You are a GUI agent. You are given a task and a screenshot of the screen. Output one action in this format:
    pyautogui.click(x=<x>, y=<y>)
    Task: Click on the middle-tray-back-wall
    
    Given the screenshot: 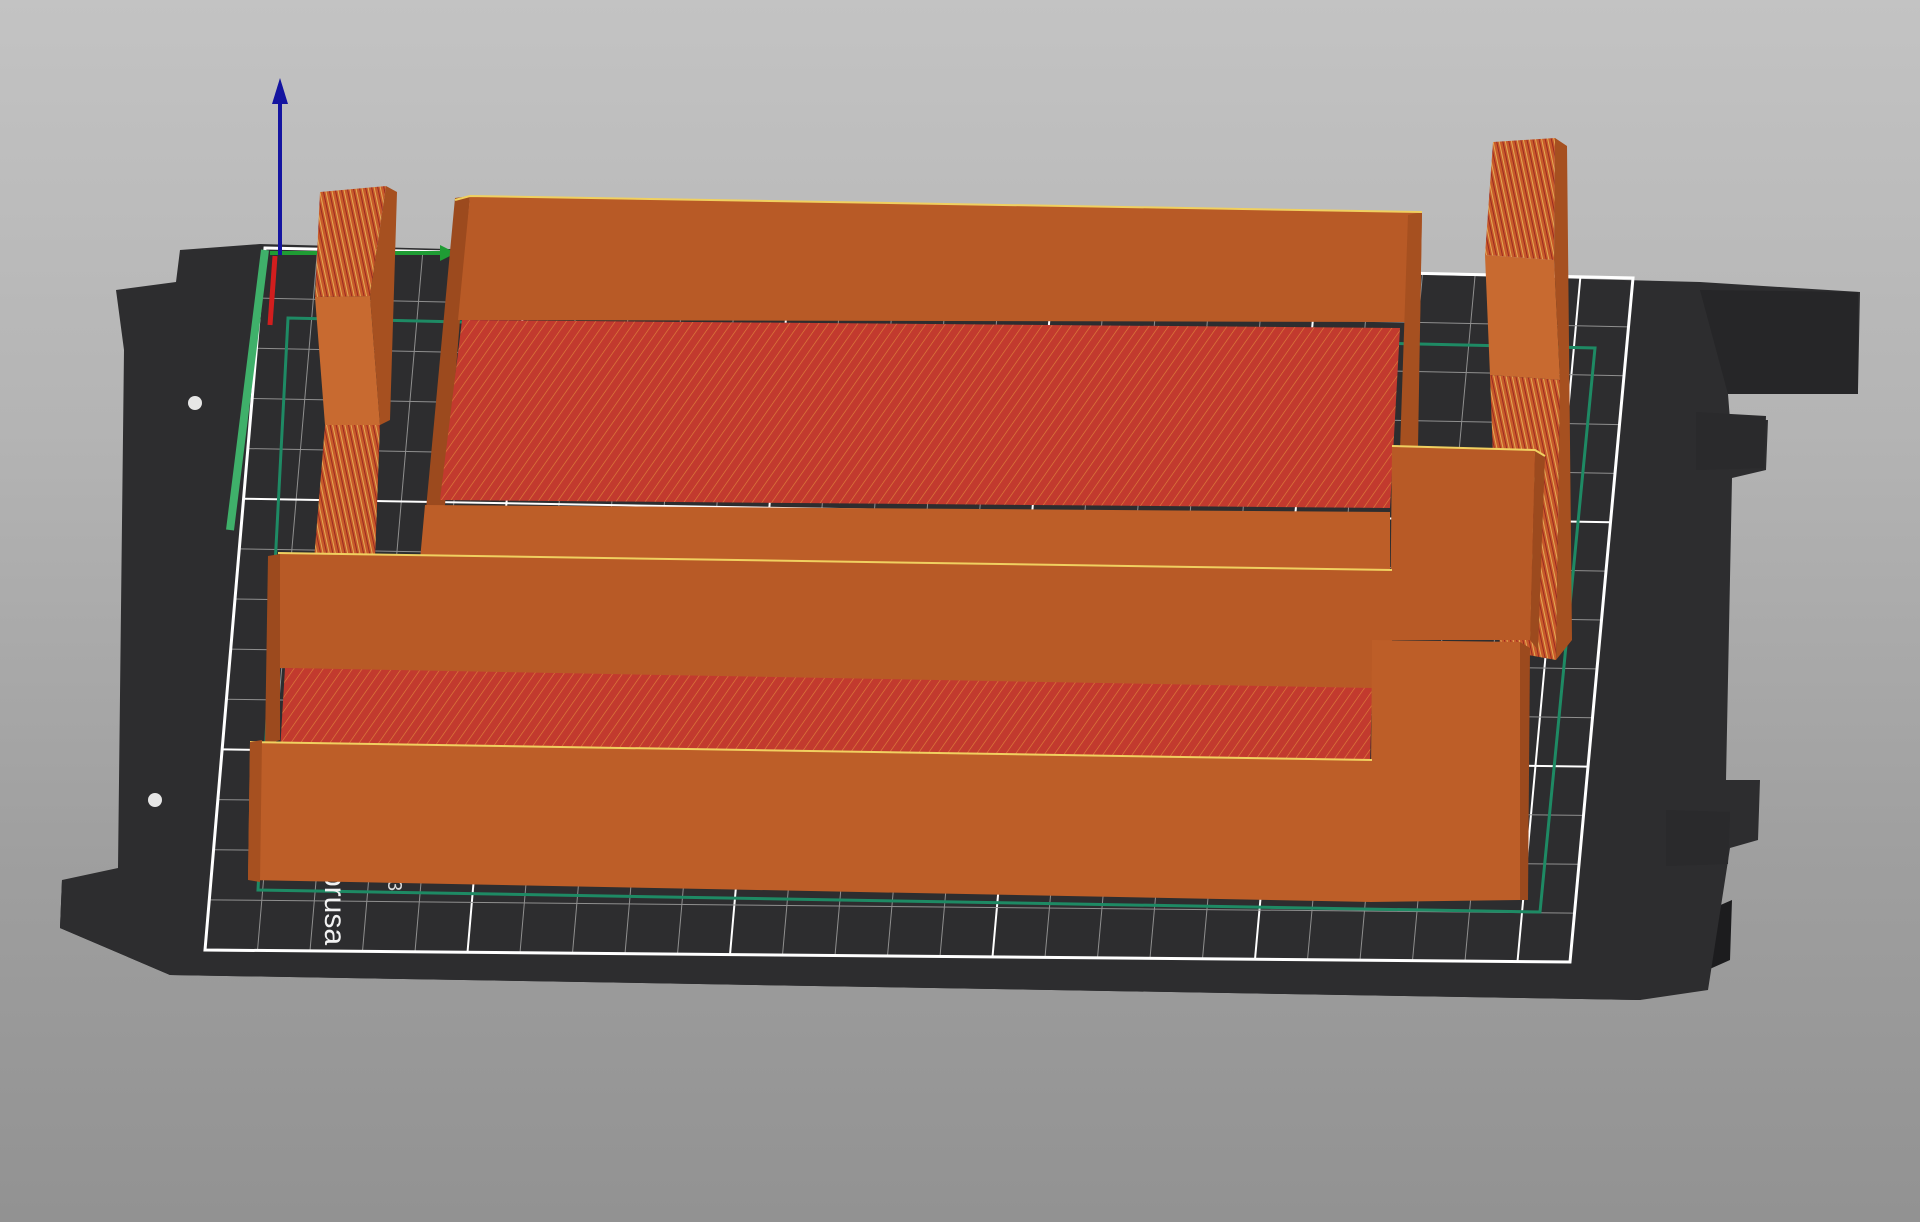 What is the action you would take?
    pyautogui.click(x=833, y=621)
    